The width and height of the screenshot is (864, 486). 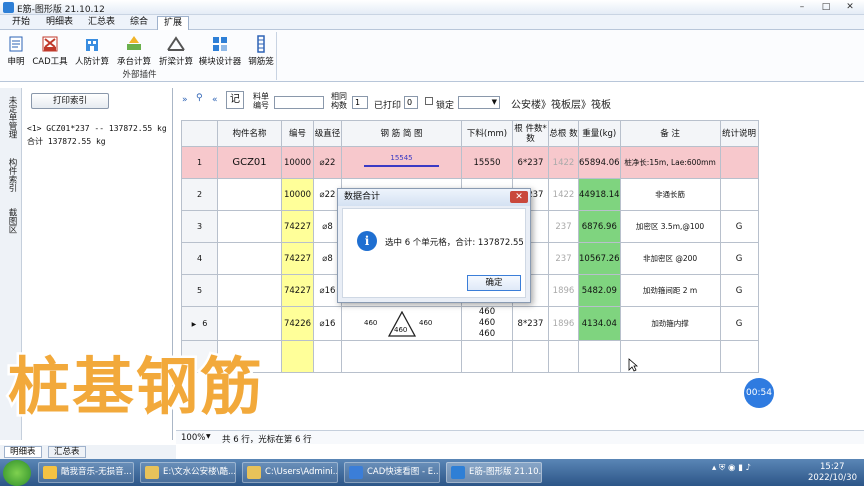 I want to click on fold-beam-button: 折梁计算, so click(x=176, y=52).